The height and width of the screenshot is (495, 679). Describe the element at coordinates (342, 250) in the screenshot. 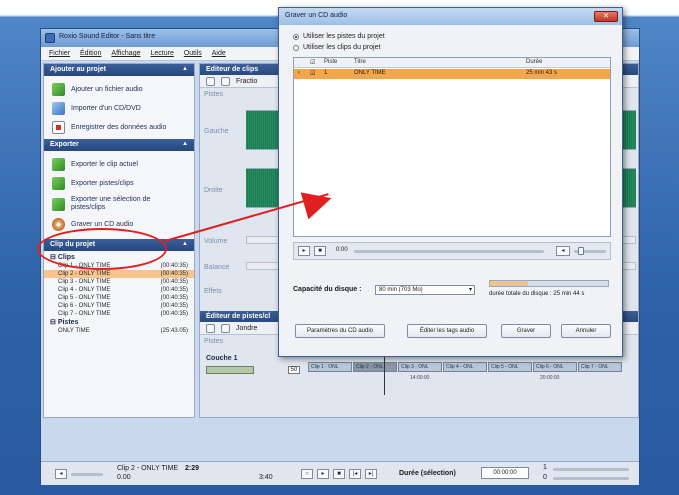

I see `player-time: 0:00` at that location.